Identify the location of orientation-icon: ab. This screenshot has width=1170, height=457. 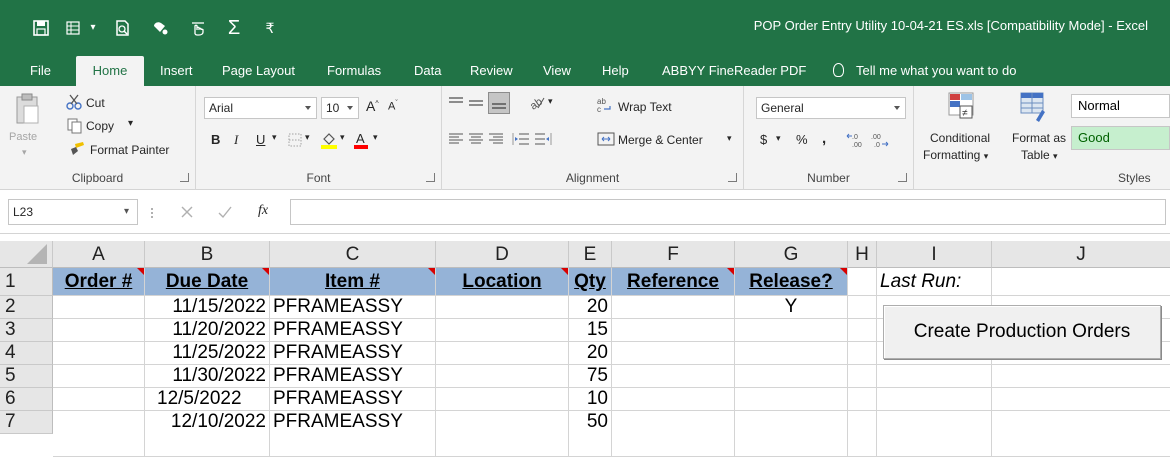
(537, 104).